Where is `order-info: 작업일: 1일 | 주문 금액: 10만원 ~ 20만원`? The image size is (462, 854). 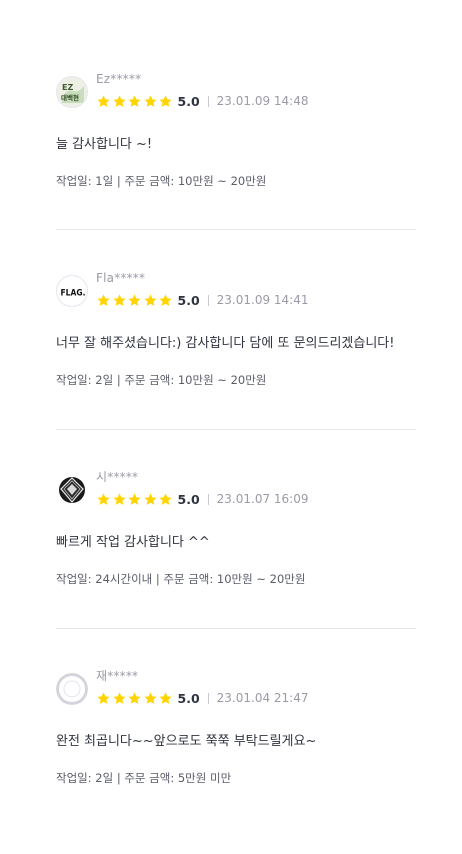 order-info: 작업일: 1일 | 주문 금액: 10만원 ~ 20만원 is located at coordinates (161, 181).